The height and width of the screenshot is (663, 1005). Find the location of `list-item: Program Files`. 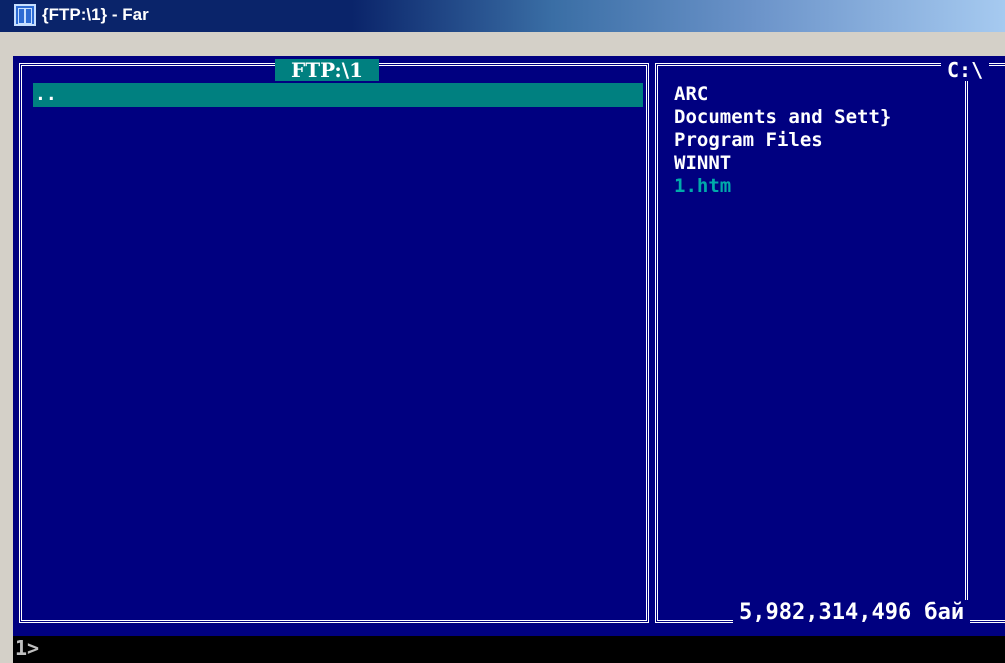

list-item: Program Files is located at coordinates (782, 140).